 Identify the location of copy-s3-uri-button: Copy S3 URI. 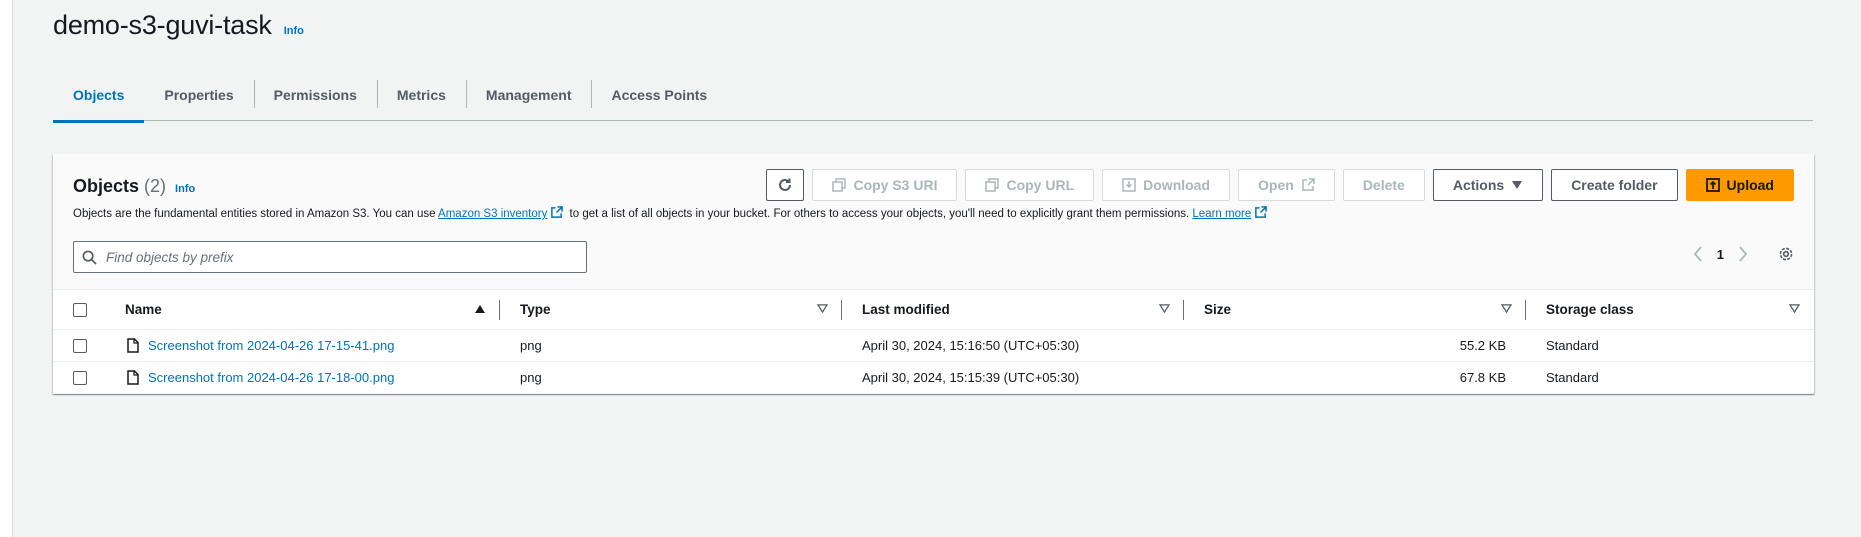
(885, 185).